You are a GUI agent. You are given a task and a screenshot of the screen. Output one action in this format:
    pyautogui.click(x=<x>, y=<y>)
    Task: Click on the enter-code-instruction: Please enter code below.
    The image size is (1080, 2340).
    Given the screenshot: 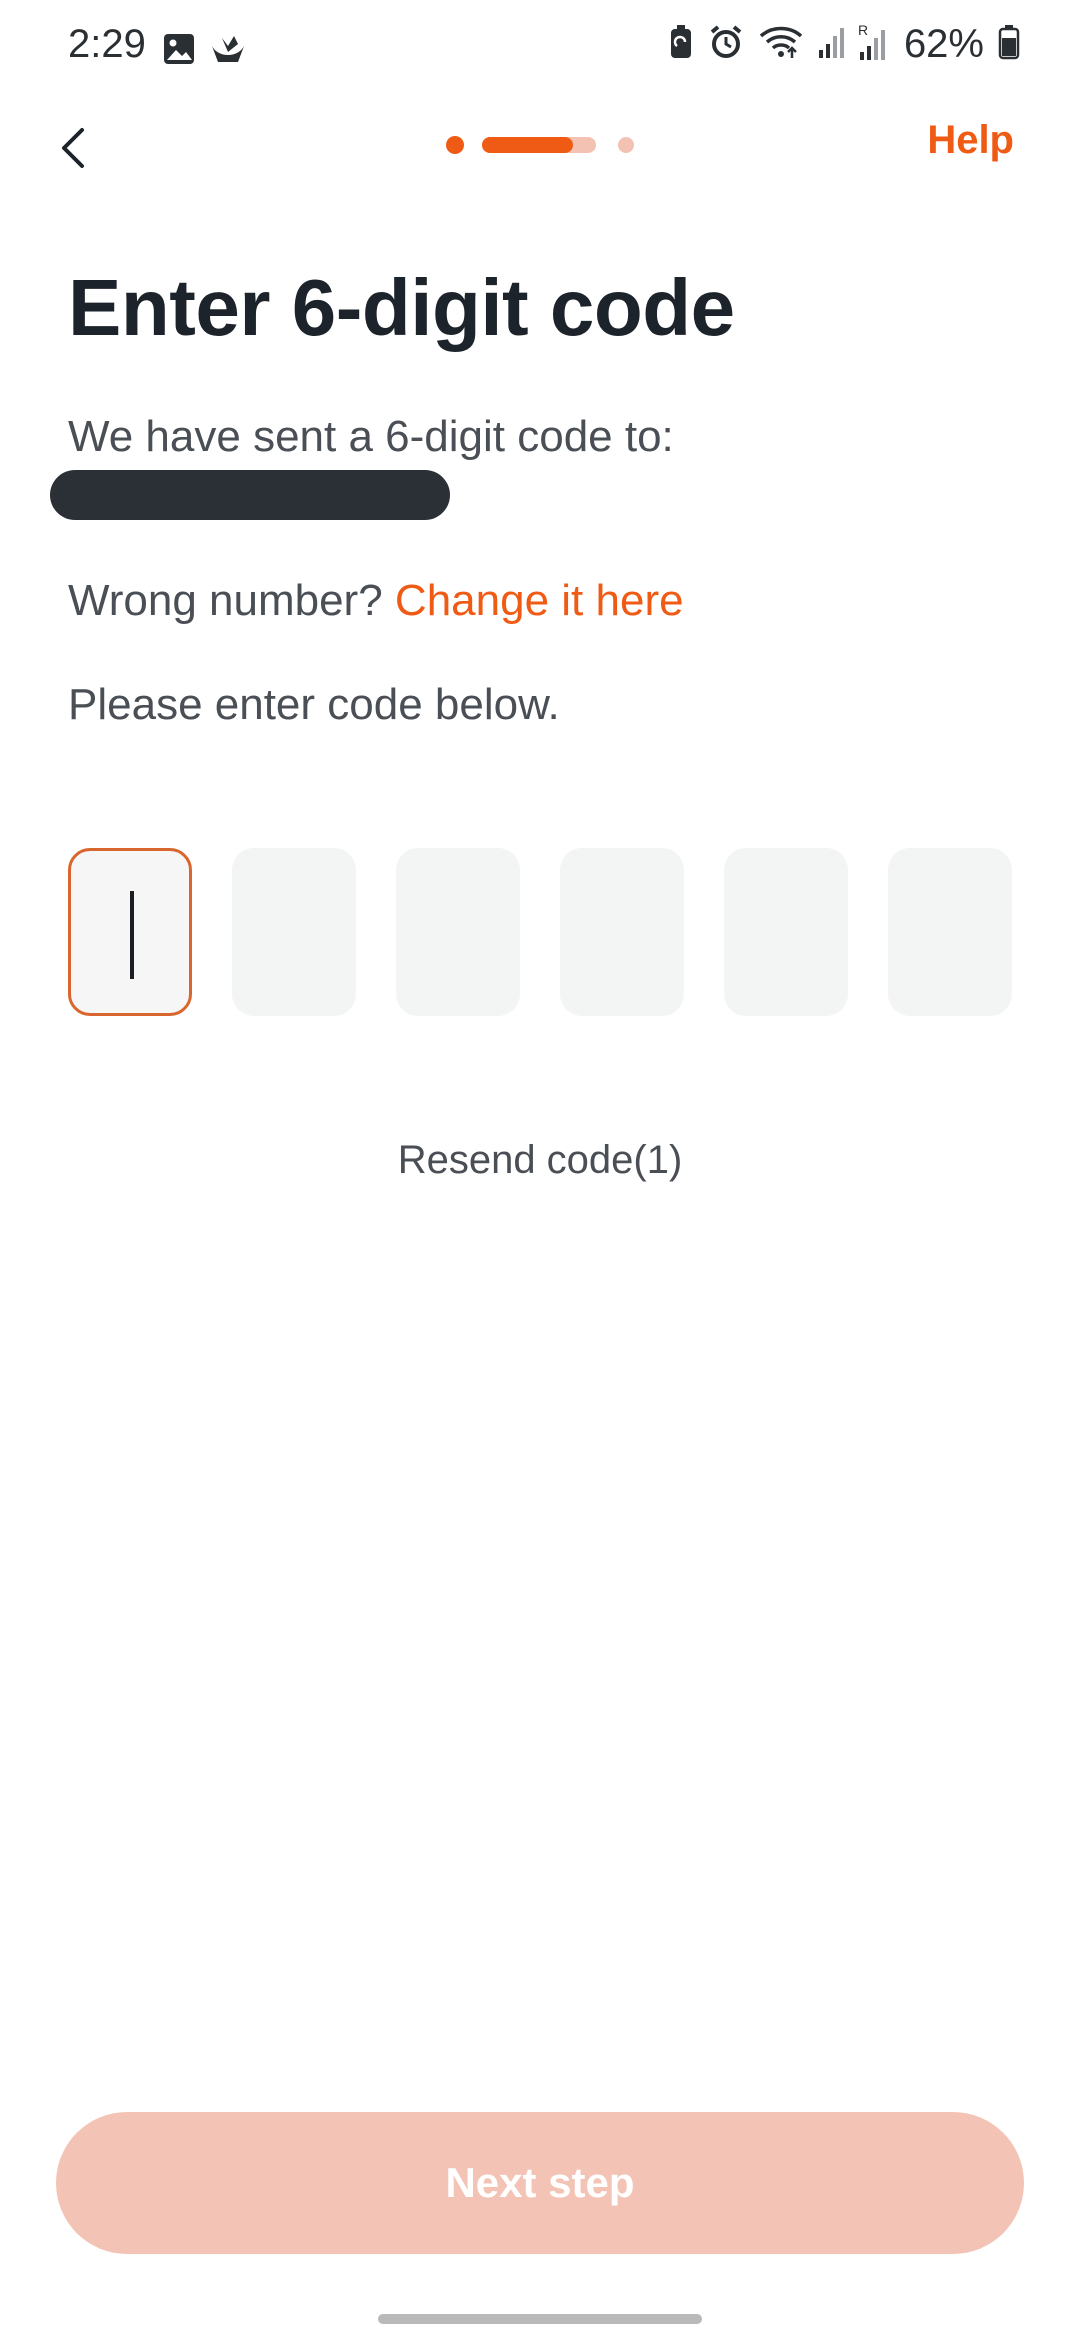 What is the action you would take?
    pyautogui.click(x=314, y=704)
    